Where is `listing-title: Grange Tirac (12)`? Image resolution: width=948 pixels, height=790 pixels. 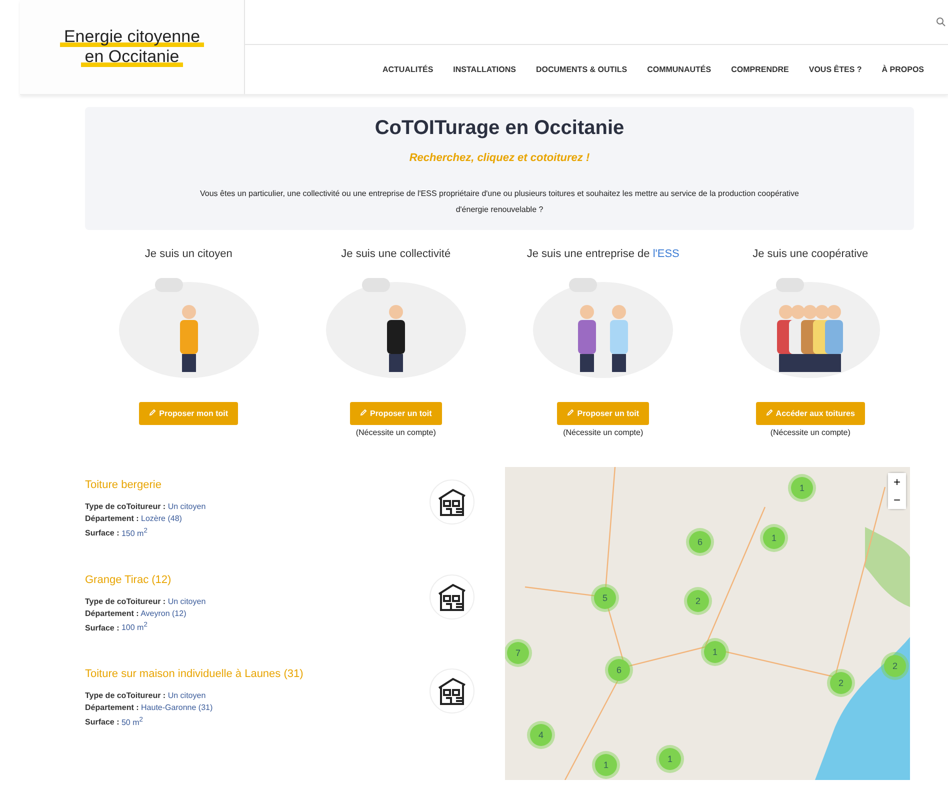
listing-title: Grange Tirac (12) is located at coordinates (145, 580).